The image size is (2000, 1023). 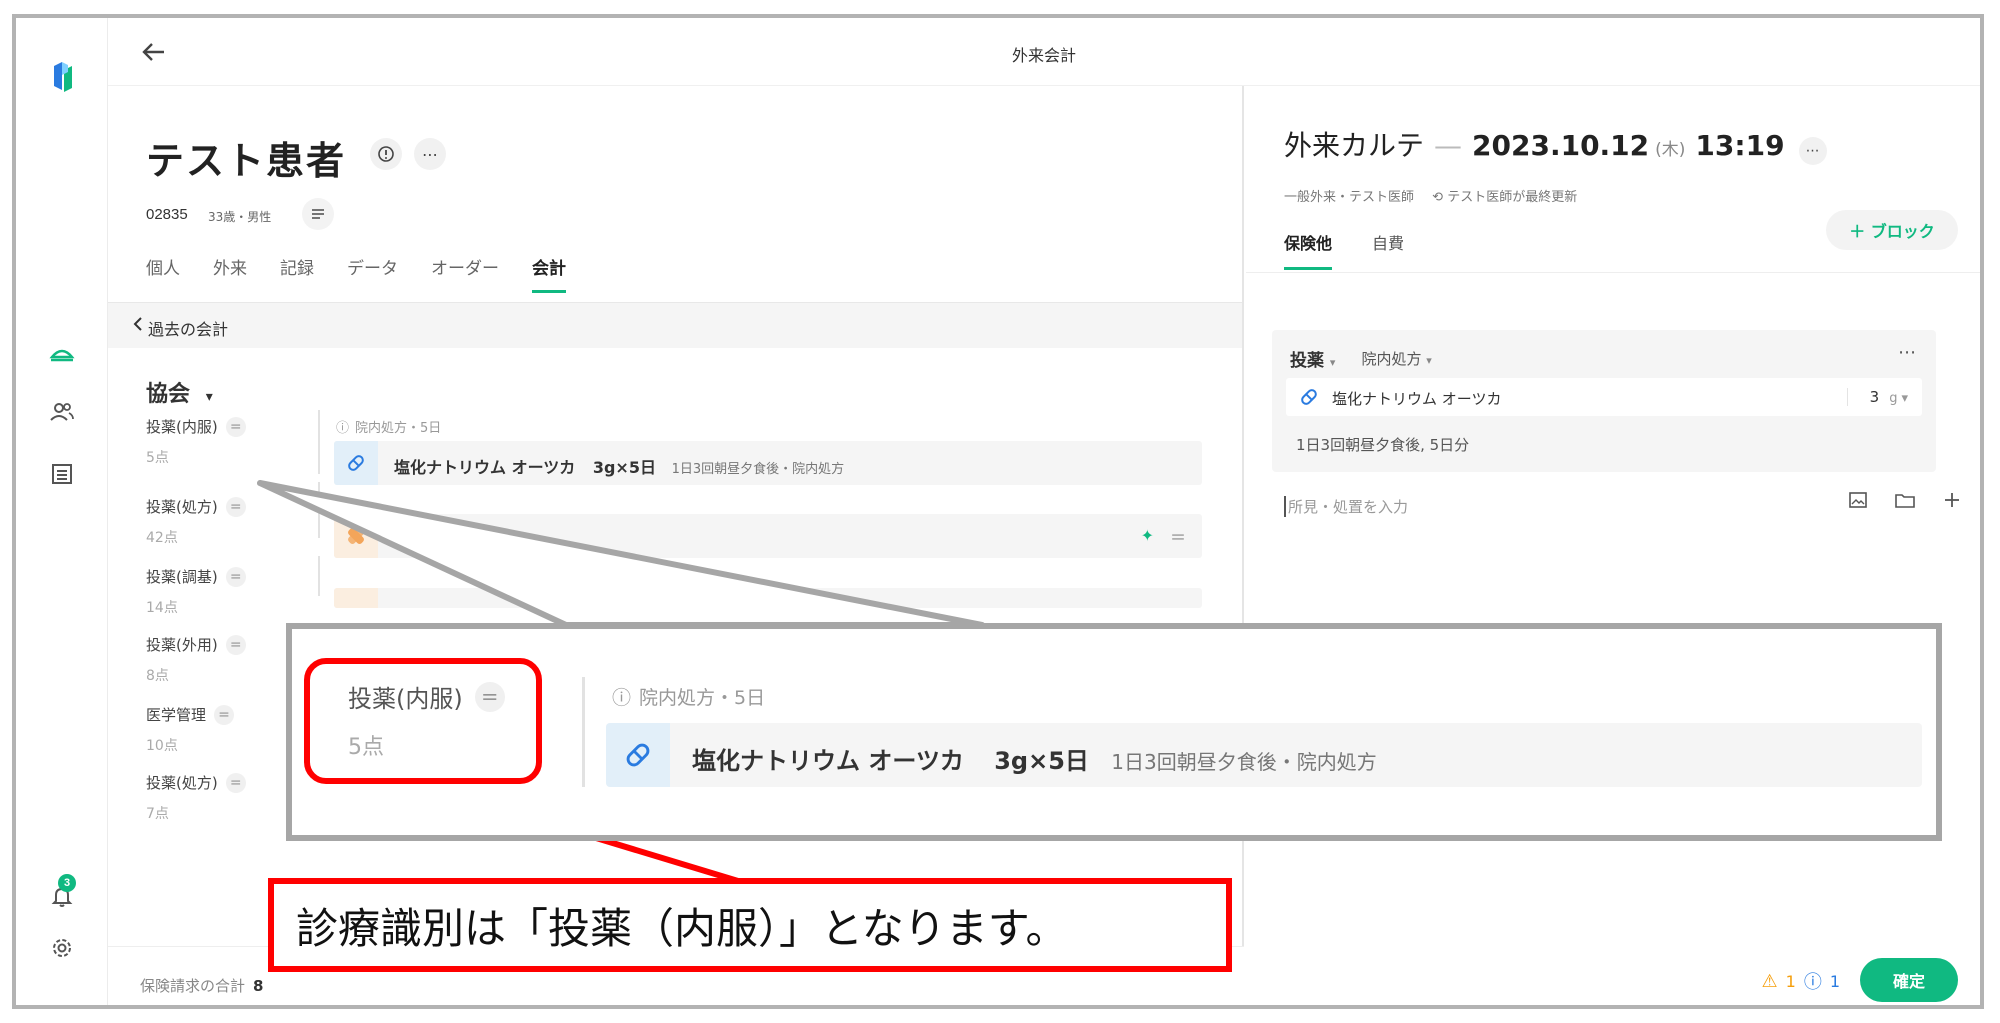 What do you see at coordinates (1512, 197) in the screenshot?
I see `karte-meta-updated: テスト医師が最終更新` at bounding box center [1512, 197].